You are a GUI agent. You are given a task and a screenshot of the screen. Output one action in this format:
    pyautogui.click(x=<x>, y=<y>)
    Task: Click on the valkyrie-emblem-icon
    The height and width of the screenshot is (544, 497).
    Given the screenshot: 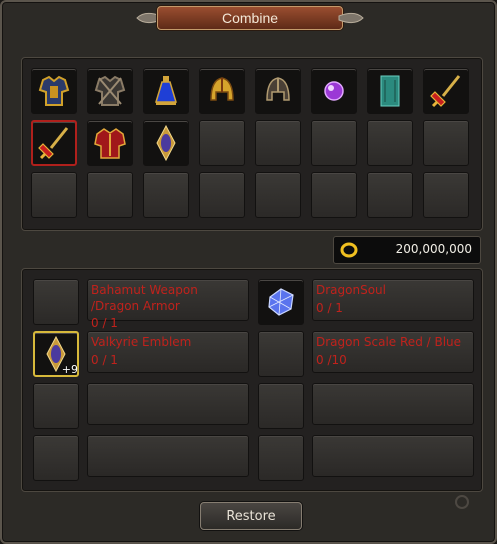 What is the action you would take?
    pyautogui.click(x=166, y=143)
    